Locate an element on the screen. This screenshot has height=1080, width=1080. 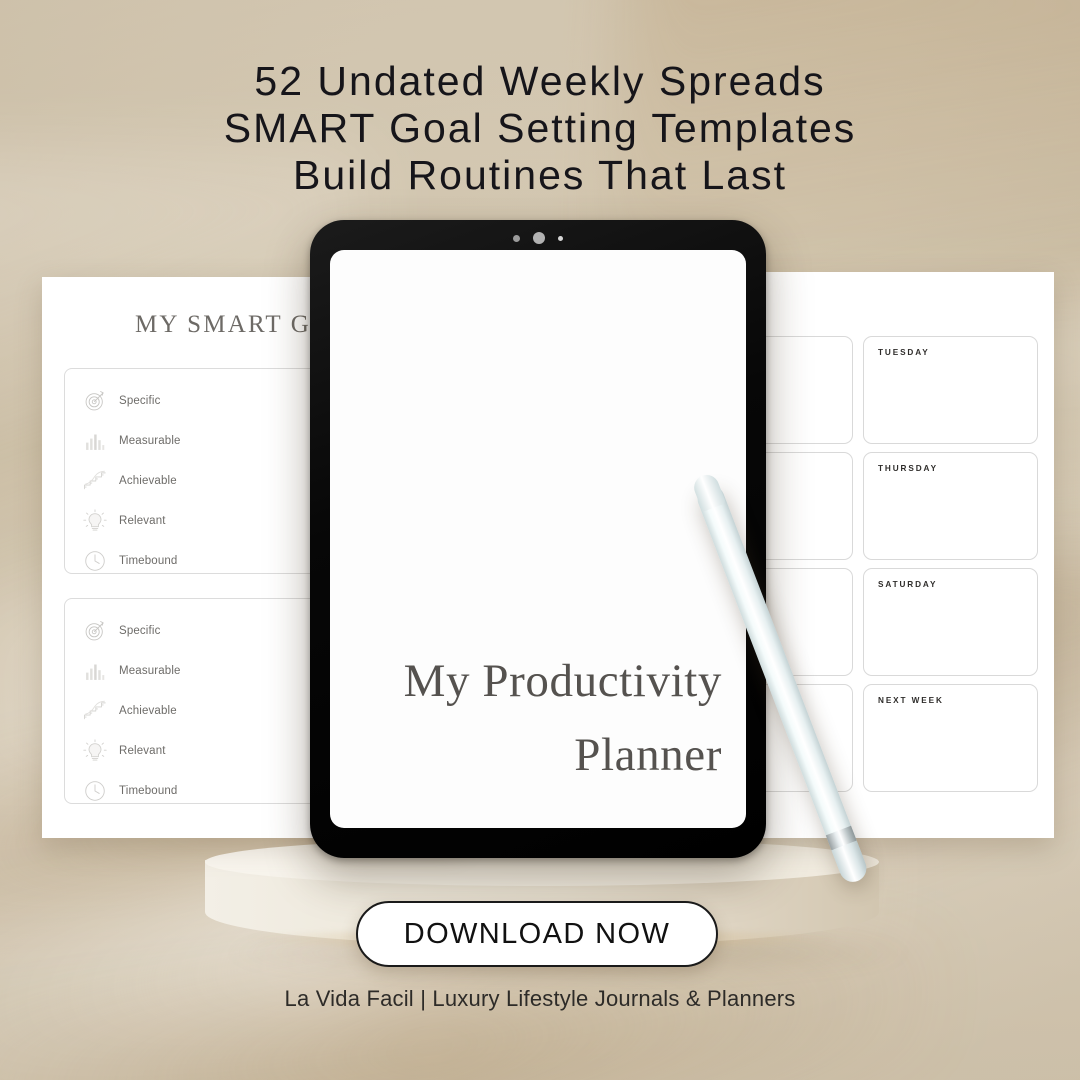
weekly-day-box: TUESDAY is located at coordinates (950, 390).